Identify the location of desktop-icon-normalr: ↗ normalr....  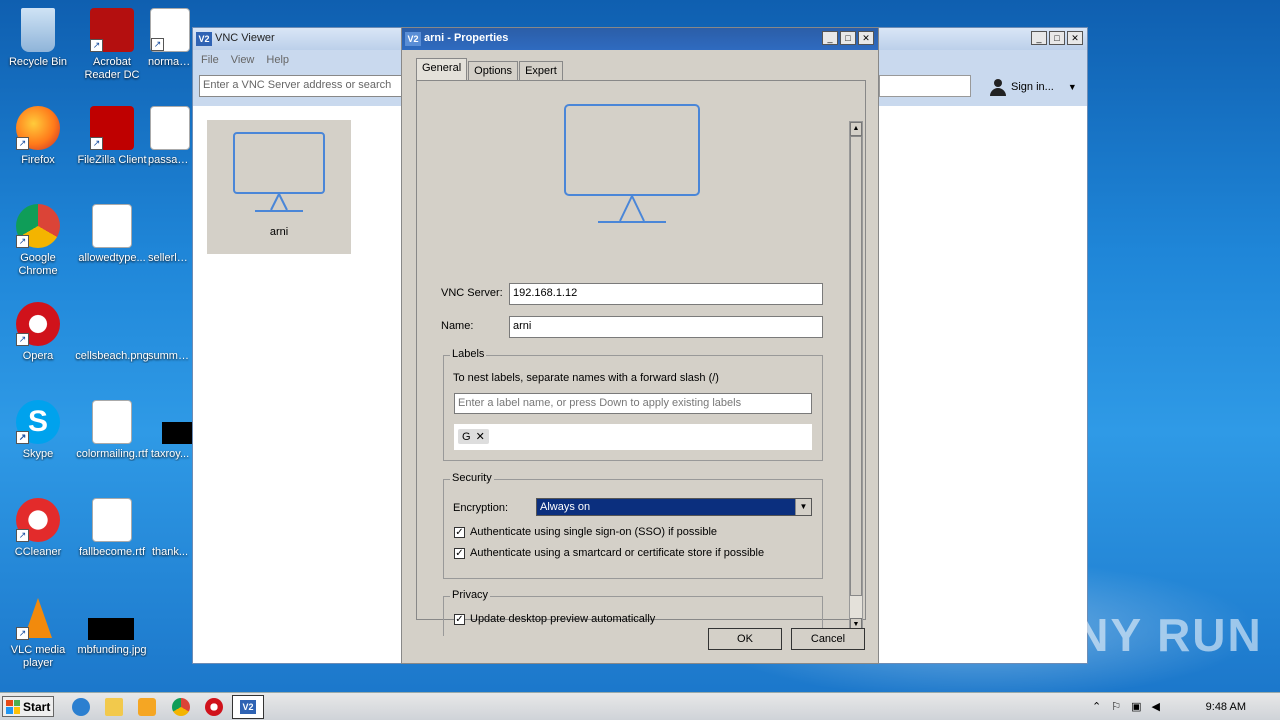
(170, 38).